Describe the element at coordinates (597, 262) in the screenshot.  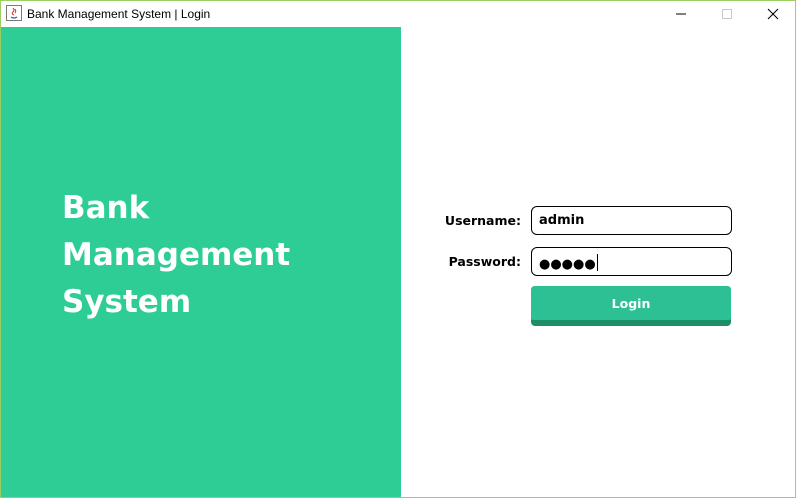
I see `text-caret` at that location.